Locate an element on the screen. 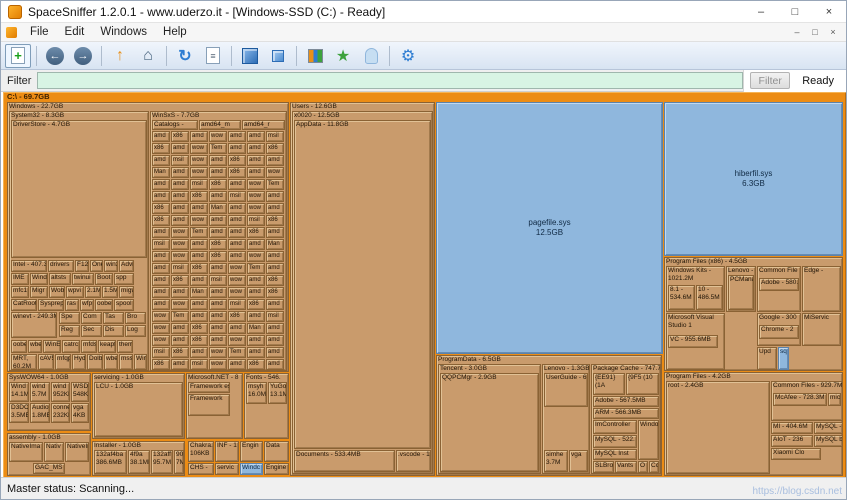 This screenshot has width=847, height=500. treemap-block-arm-566-3mb: ARM - 566.3MB is located at coordinates (626, 413).